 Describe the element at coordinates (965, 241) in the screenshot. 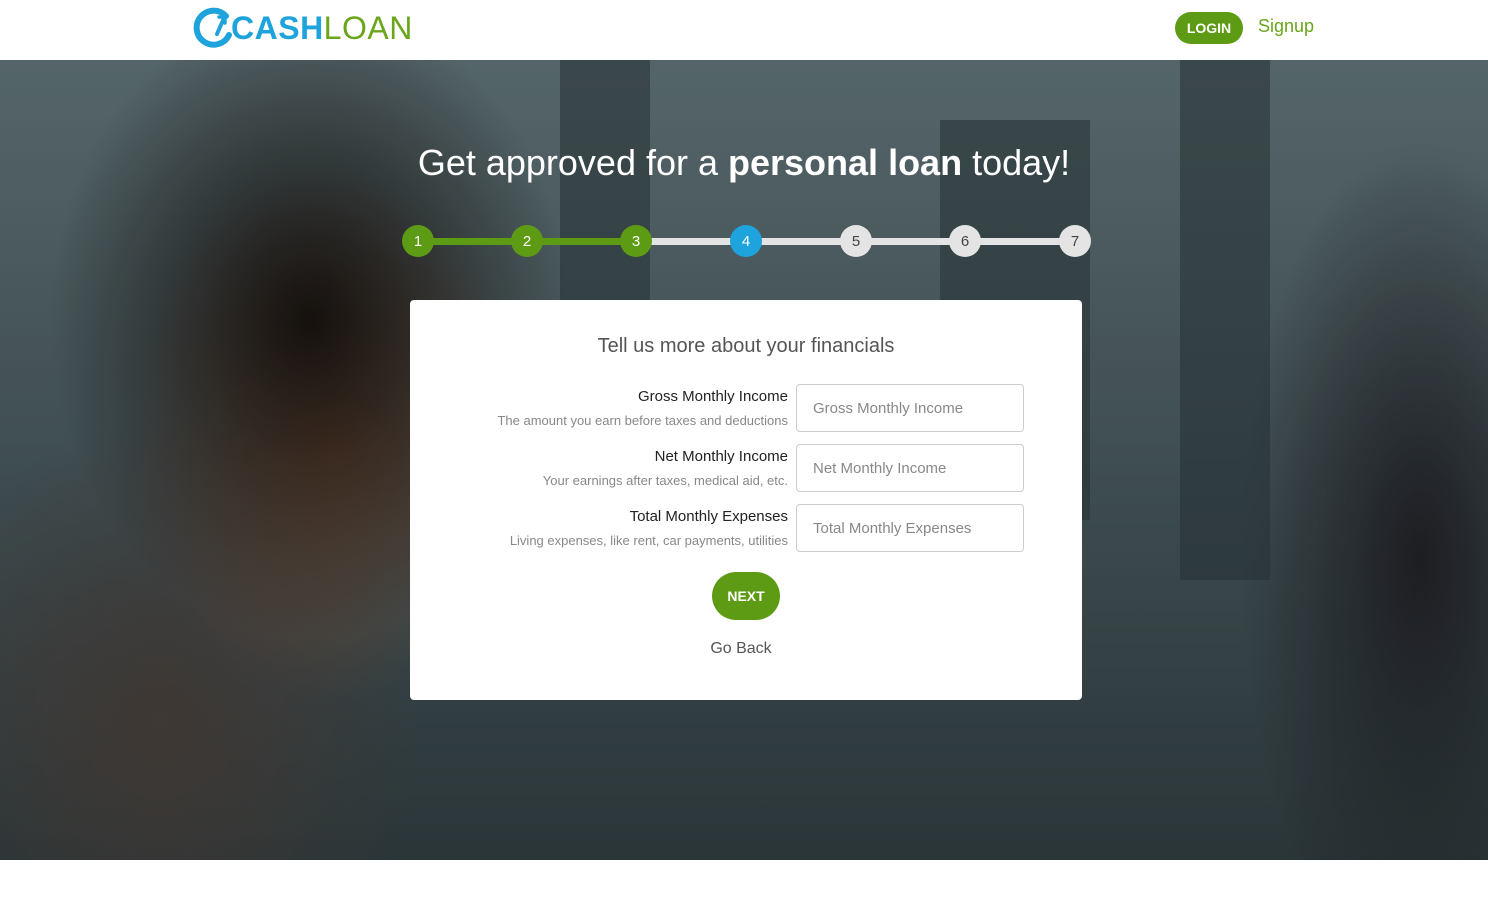

I see `step-6: 6` at that location.